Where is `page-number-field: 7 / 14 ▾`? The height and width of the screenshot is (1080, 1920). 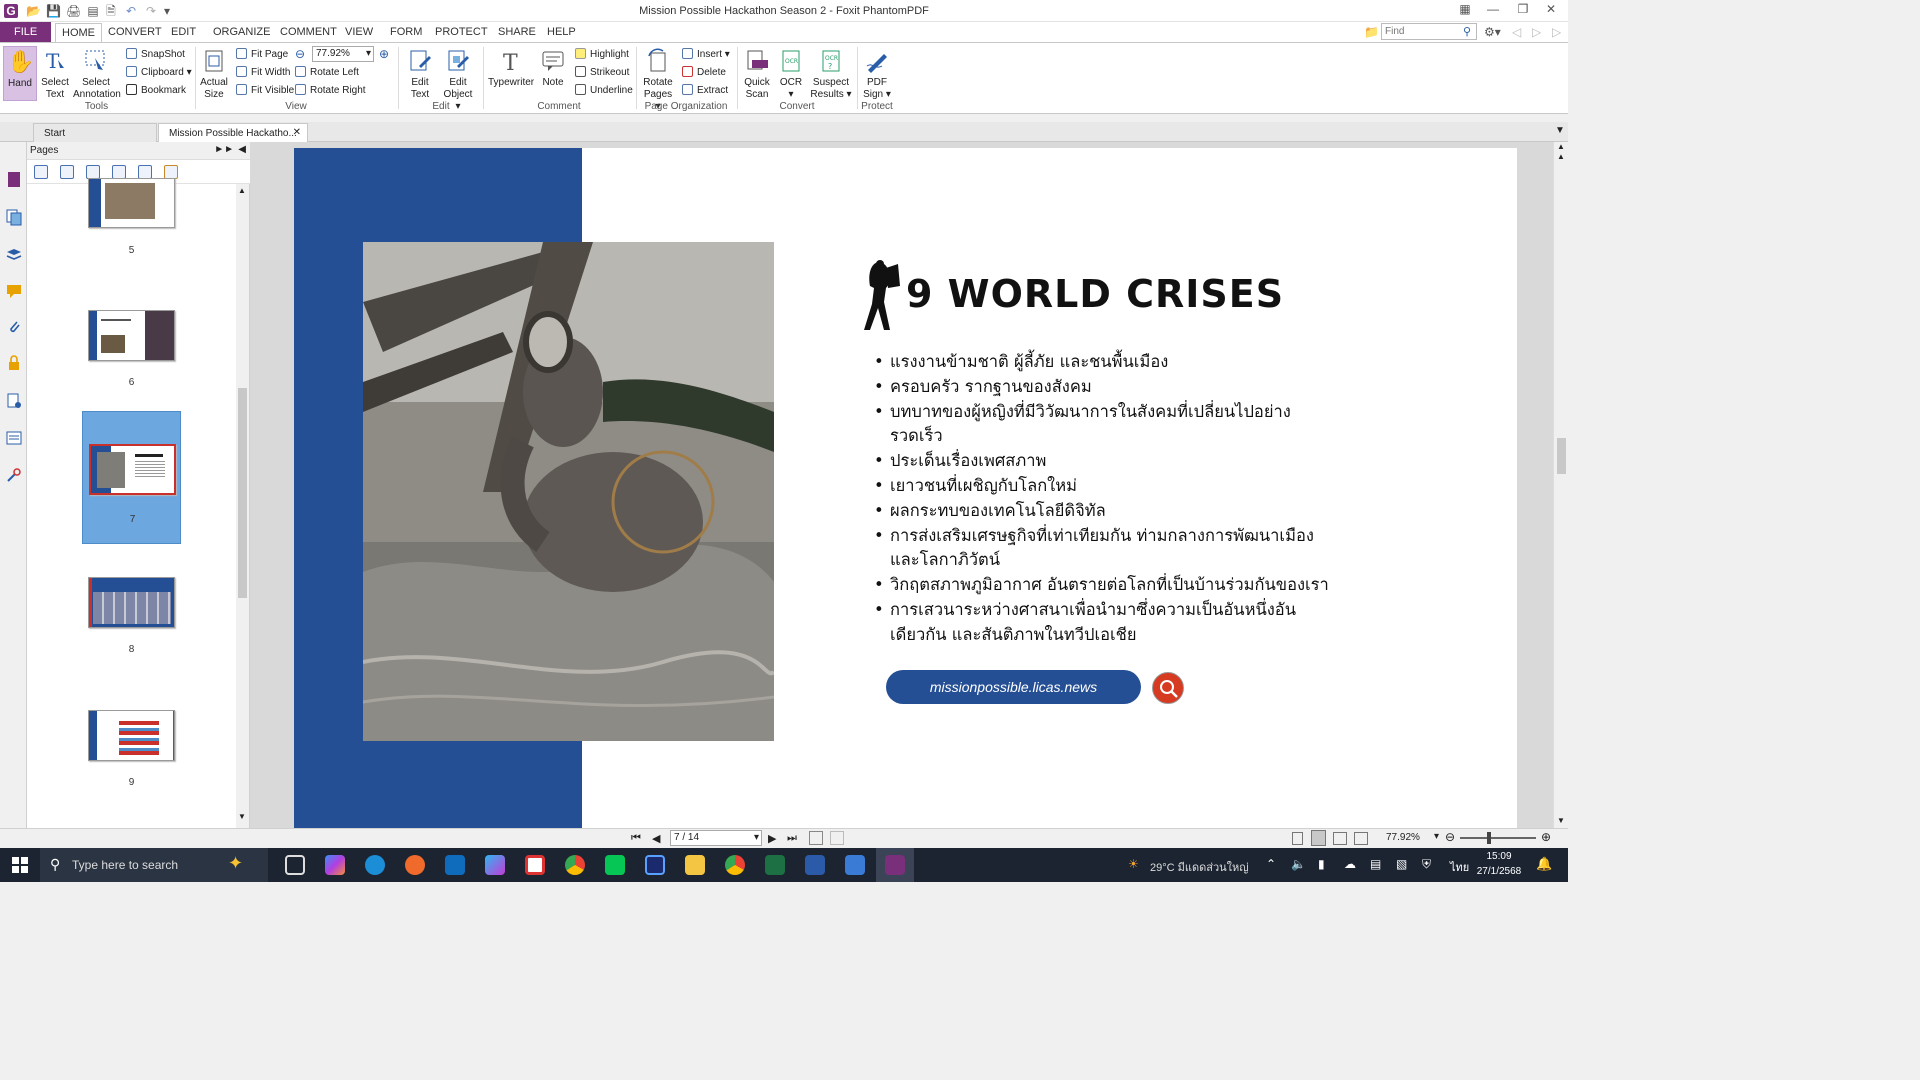
page-number-field: 7 / 14 ▾ is located at coordinates (716, 838).